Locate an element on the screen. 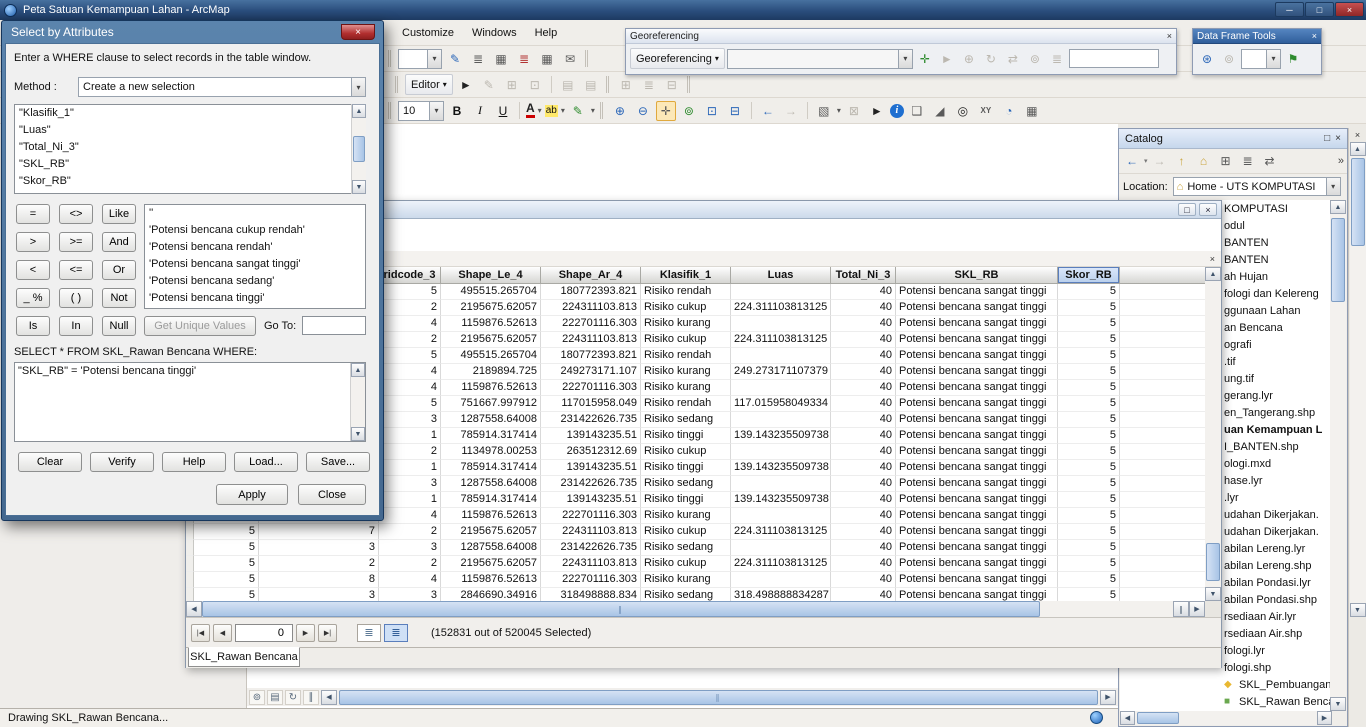  tree-item: ■ SKL_Rawan Bencana.sho is located at coordinates (1226, 701).